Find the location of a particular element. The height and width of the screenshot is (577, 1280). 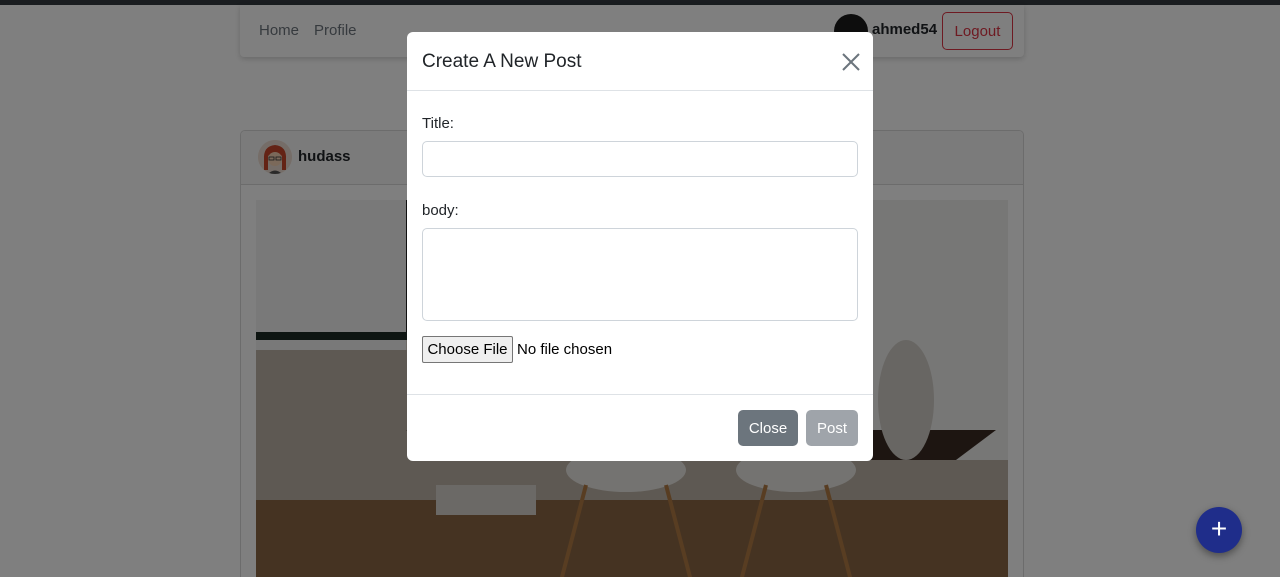

title-input is located at coordinates (640, 159).